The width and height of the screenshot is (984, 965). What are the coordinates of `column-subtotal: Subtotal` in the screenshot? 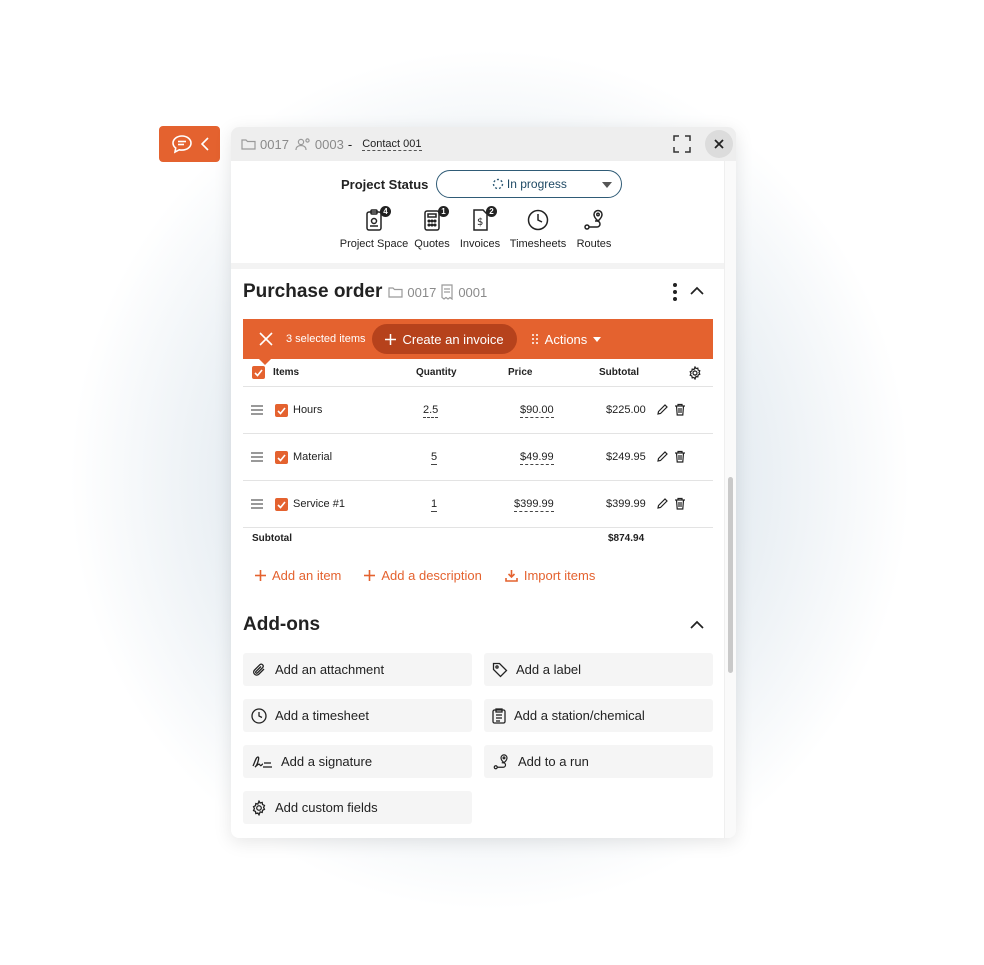 It's located at (619, 372).